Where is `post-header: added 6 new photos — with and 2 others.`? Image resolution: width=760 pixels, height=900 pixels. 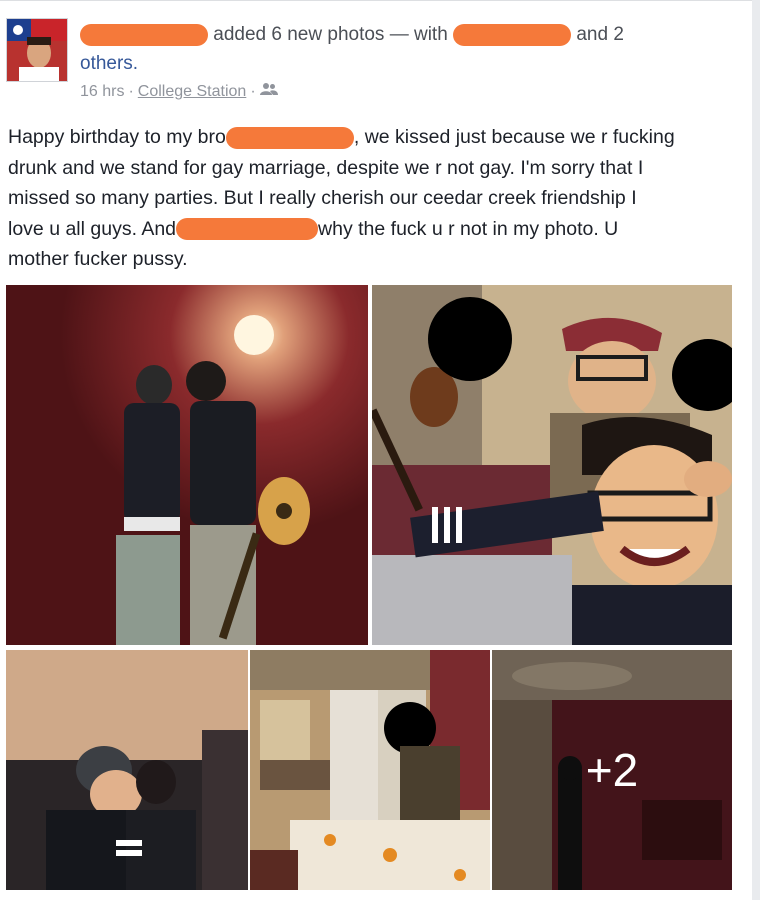 post-header: added 6 new photos — with and 2 others. is located at coordinates (380, 49).